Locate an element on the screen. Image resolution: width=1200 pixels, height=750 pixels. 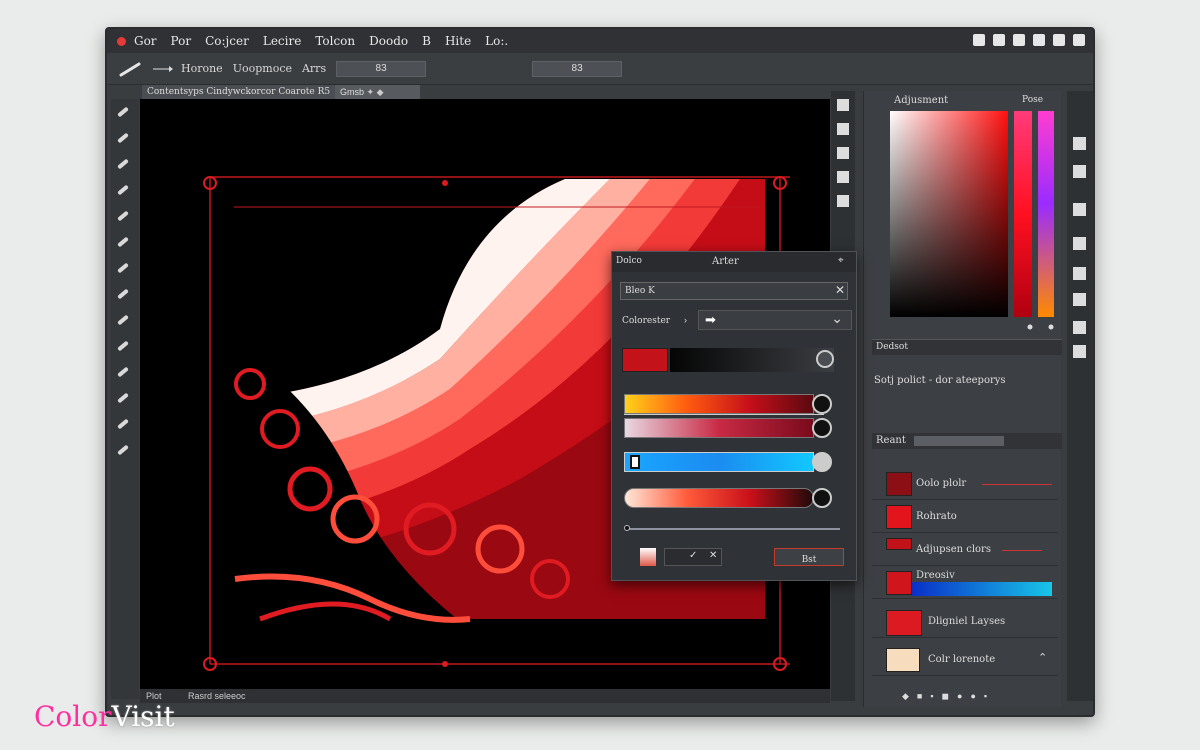
layer-row: Oolo plolr is located at coordinates (965, 483).